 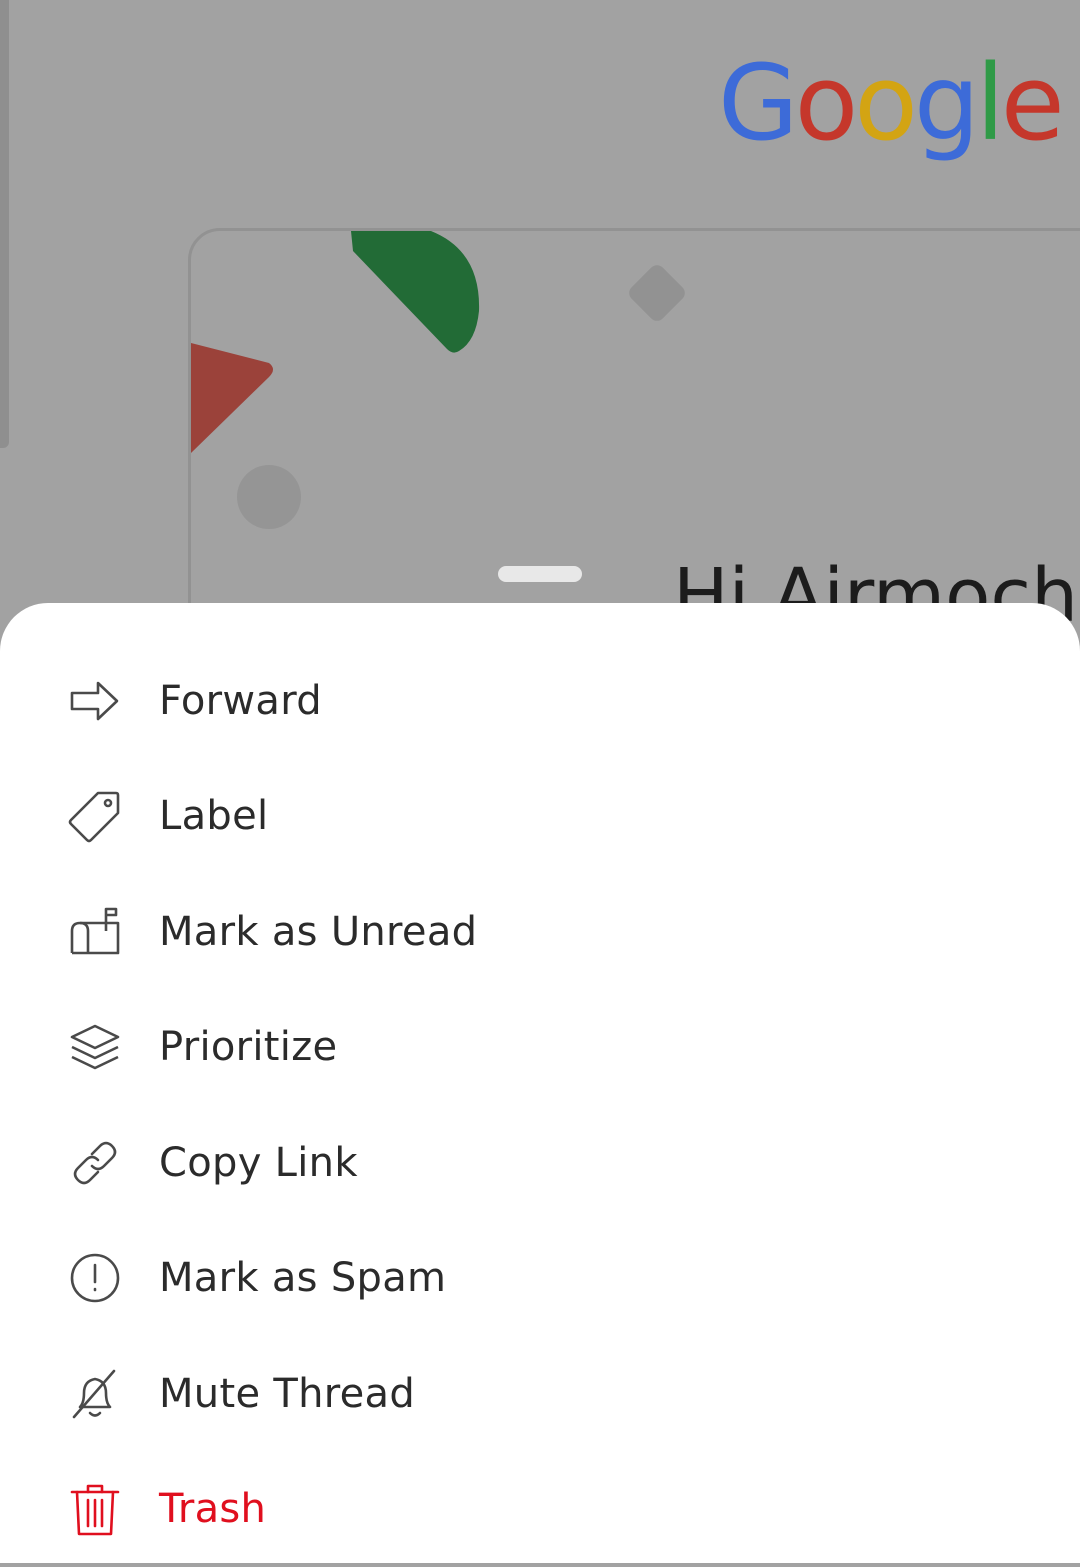 What do you see at coordinates (232, 398) in the screenshot?
I see `red-shape` at bounding box center [232, 398].